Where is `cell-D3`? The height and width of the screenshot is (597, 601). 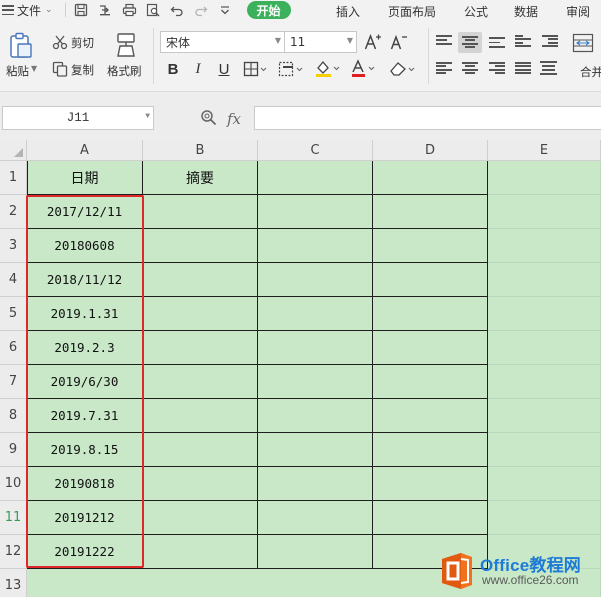
cell-D3 is located at coordinates (430, 246).